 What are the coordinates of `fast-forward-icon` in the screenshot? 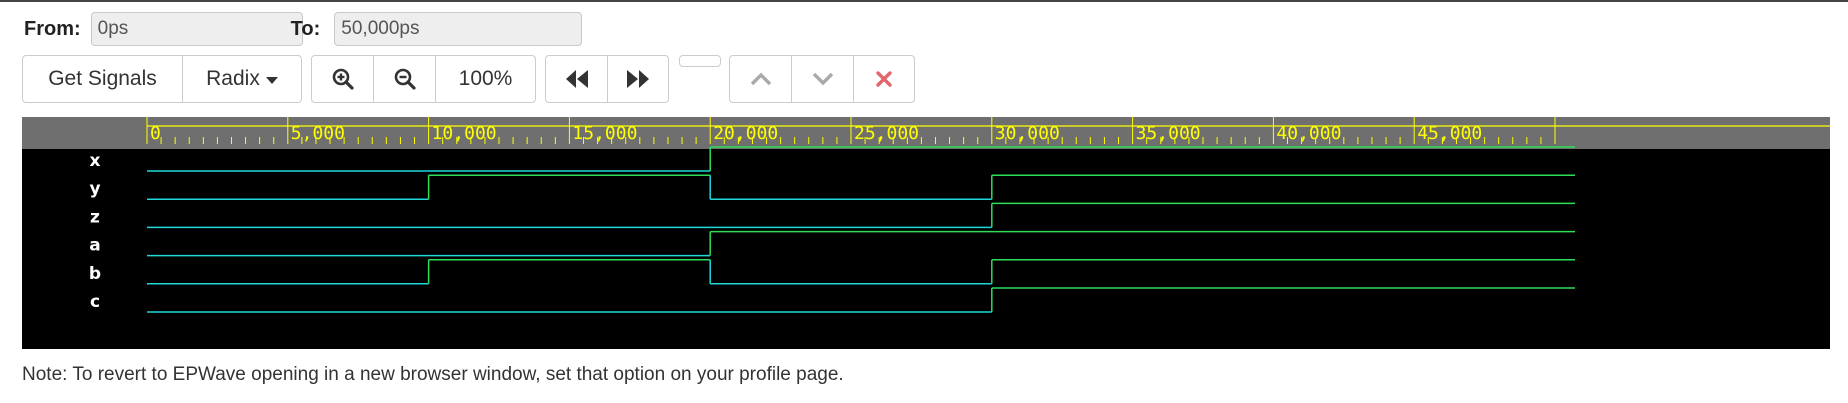 It's located at (638, 79).